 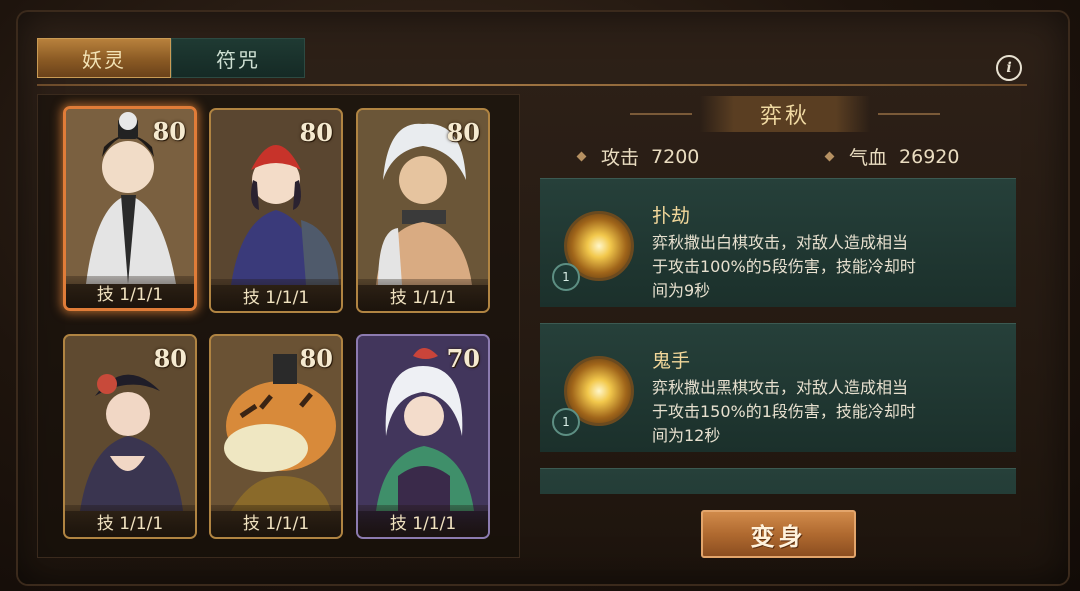 I want to click on character-name: 弈秋, so click(x=784, y=114).